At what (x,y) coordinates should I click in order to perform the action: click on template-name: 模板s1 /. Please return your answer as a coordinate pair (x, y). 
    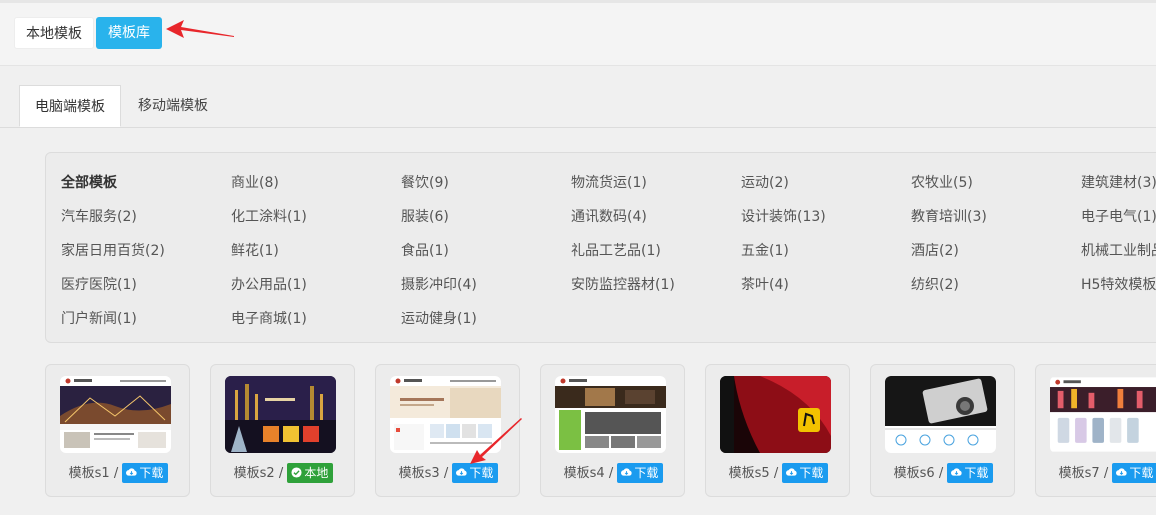
    Looking at the image, I should click on (93, 473).